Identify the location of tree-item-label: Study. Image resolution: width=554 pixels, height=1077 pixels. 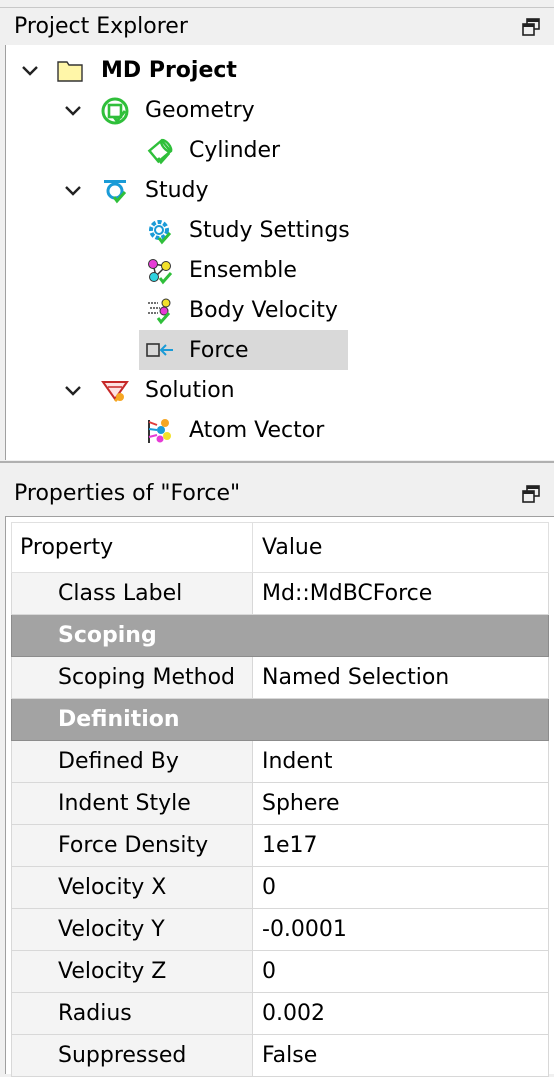
(177, 190).